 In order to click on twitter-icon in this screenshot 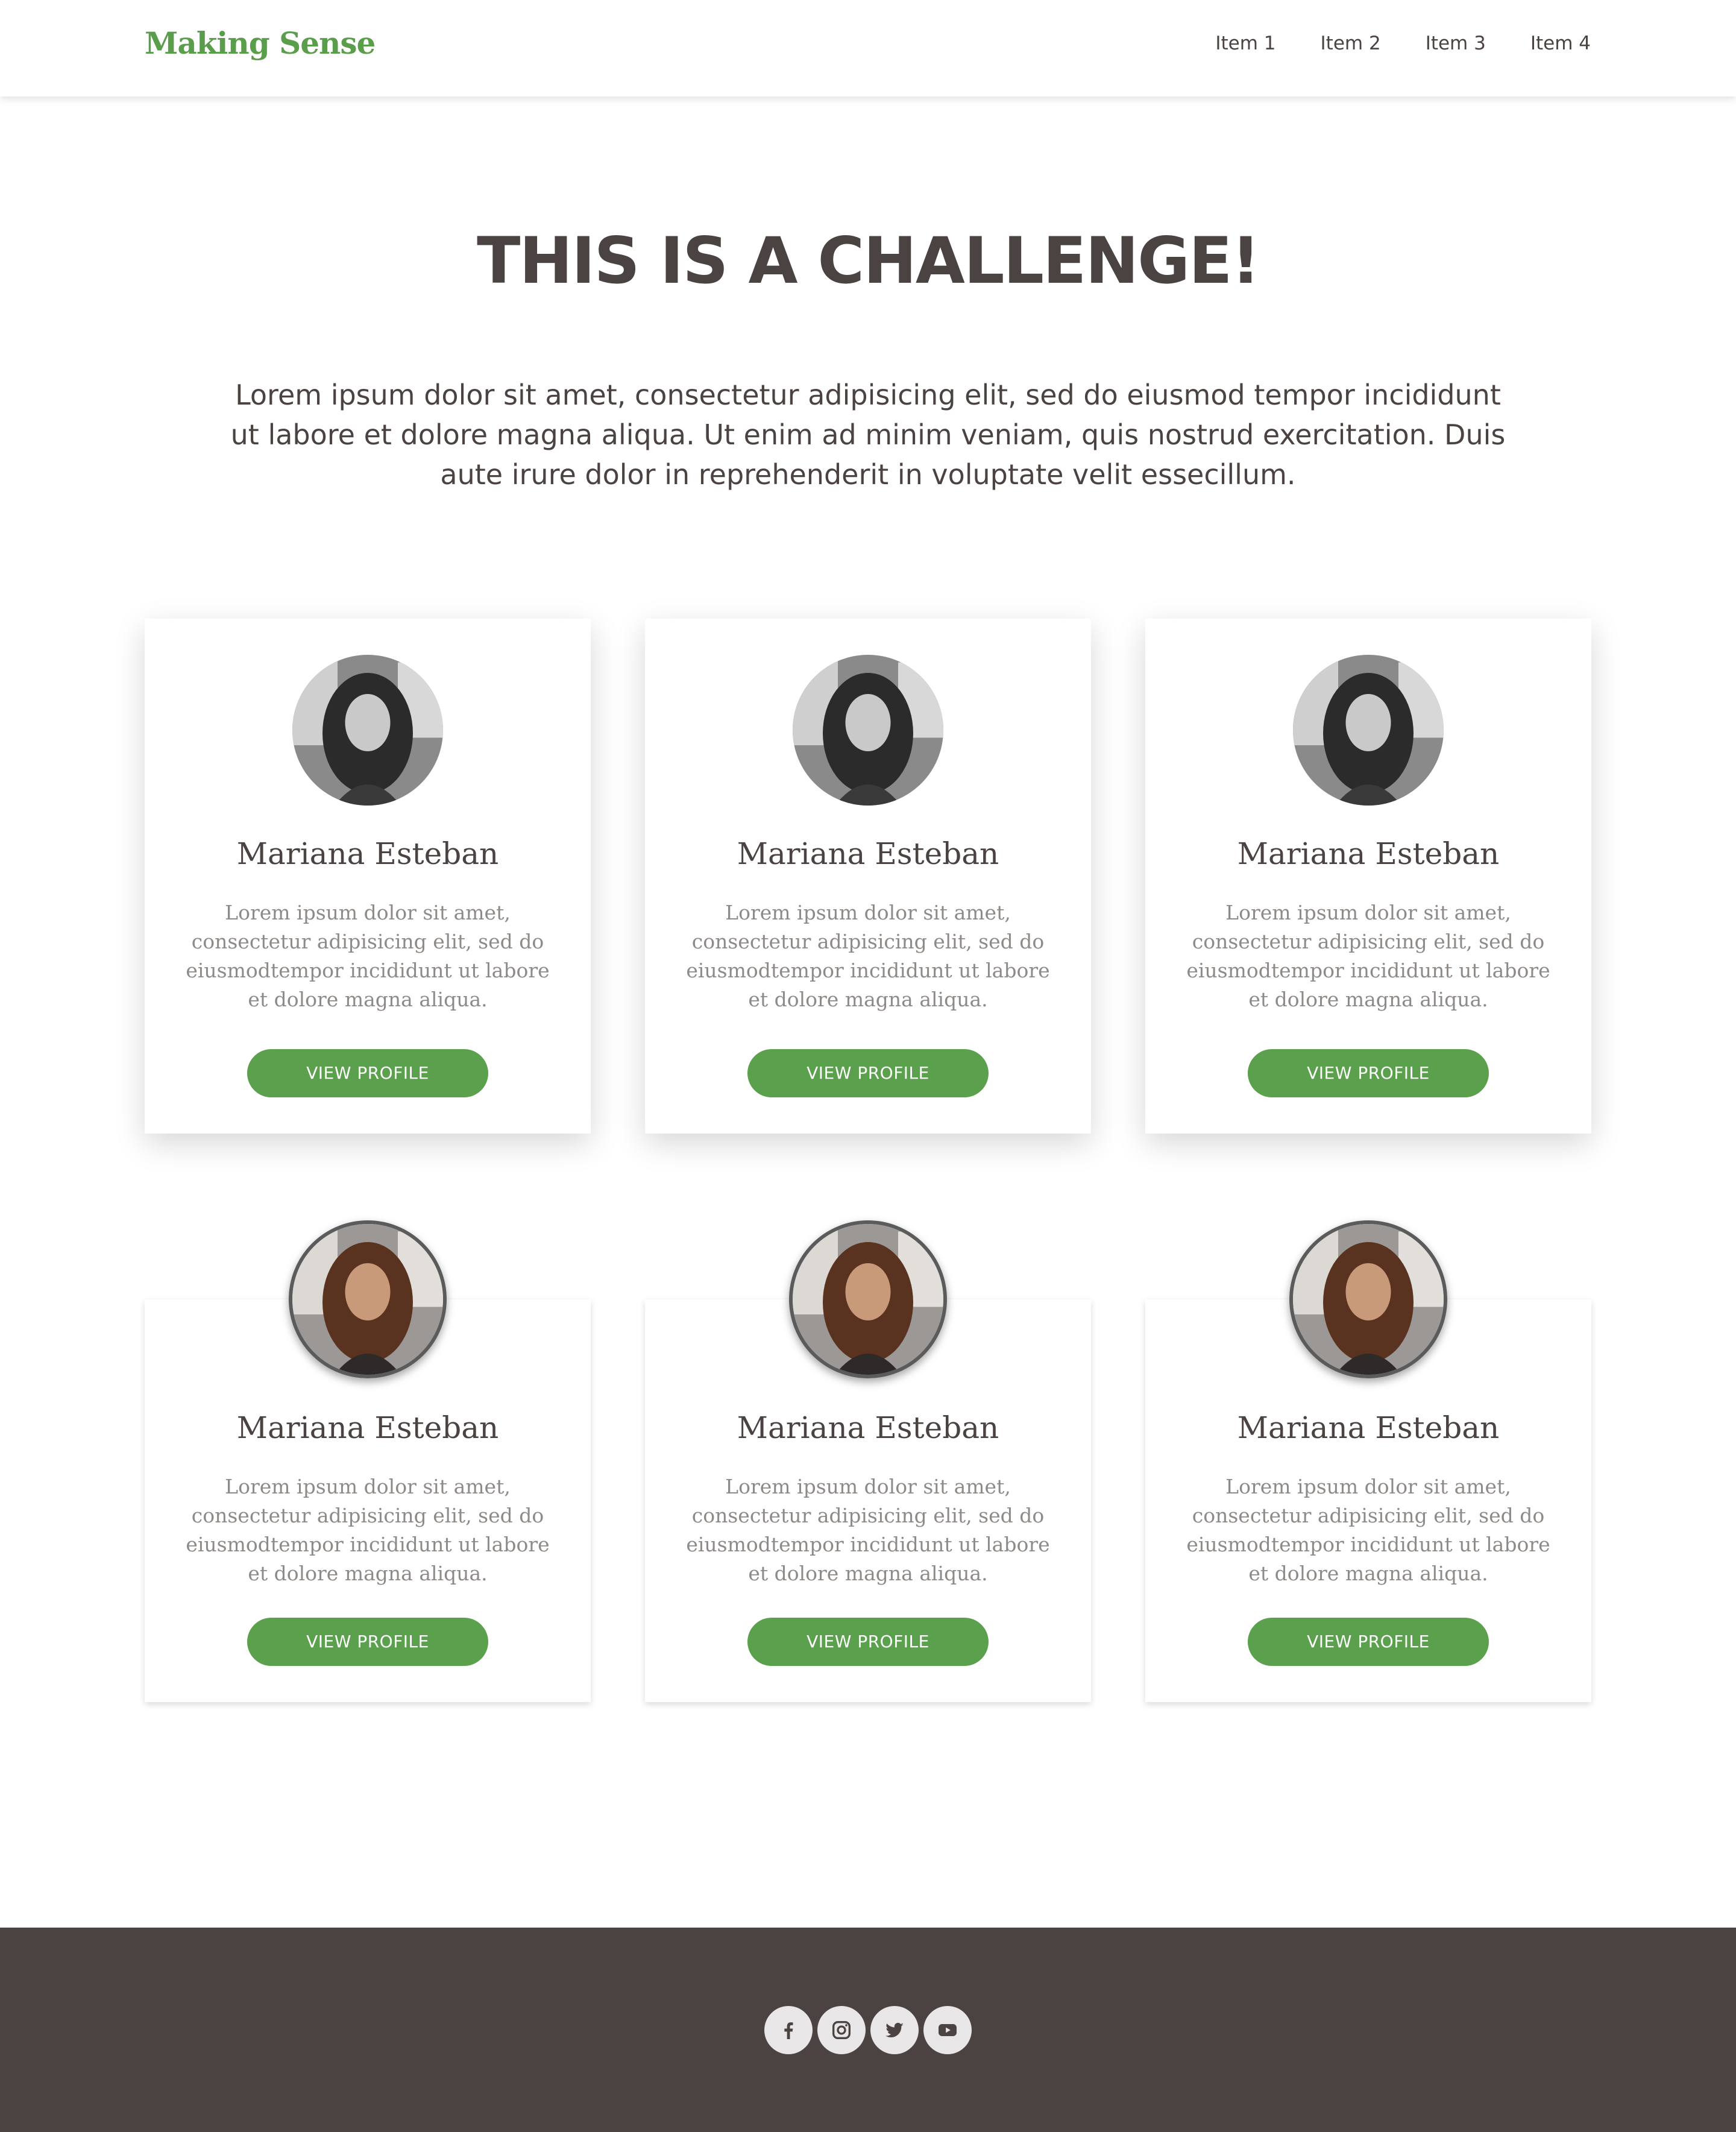, I will do `click(894, 2030)`.